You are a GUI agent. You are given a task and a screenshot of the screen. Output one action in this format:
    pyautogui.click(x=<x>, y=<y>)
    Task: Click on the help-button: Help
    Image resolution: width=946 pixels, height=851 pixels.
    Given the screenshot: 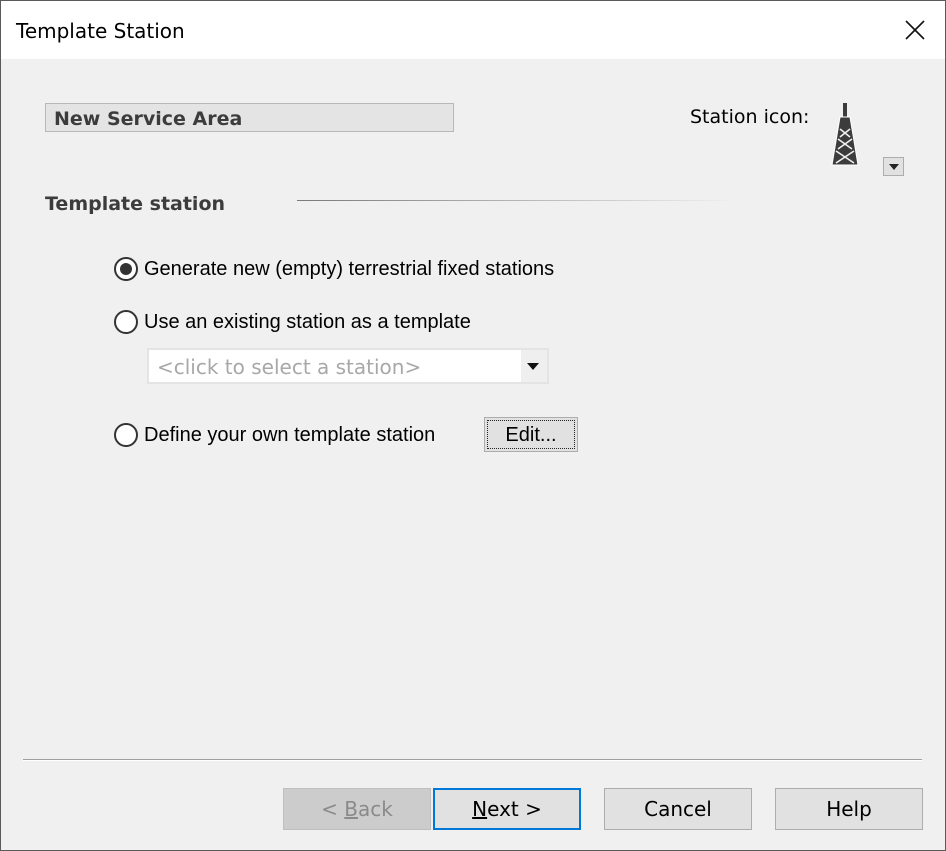 What is the action you would take?
    pyautogui.click(x=849, y=809)
    